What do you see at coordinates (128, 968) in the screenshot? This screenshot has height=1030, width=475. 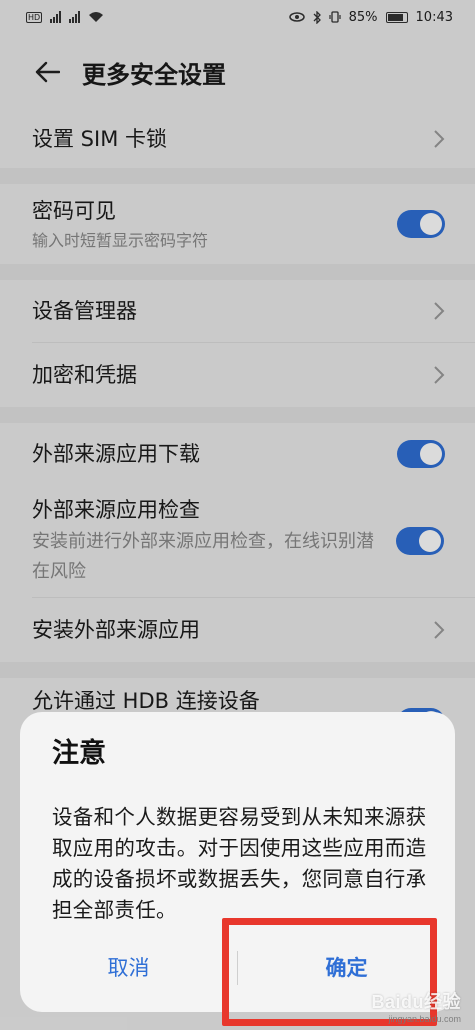 I see `cancel-button: 取消` at bounding box center [128, 968].